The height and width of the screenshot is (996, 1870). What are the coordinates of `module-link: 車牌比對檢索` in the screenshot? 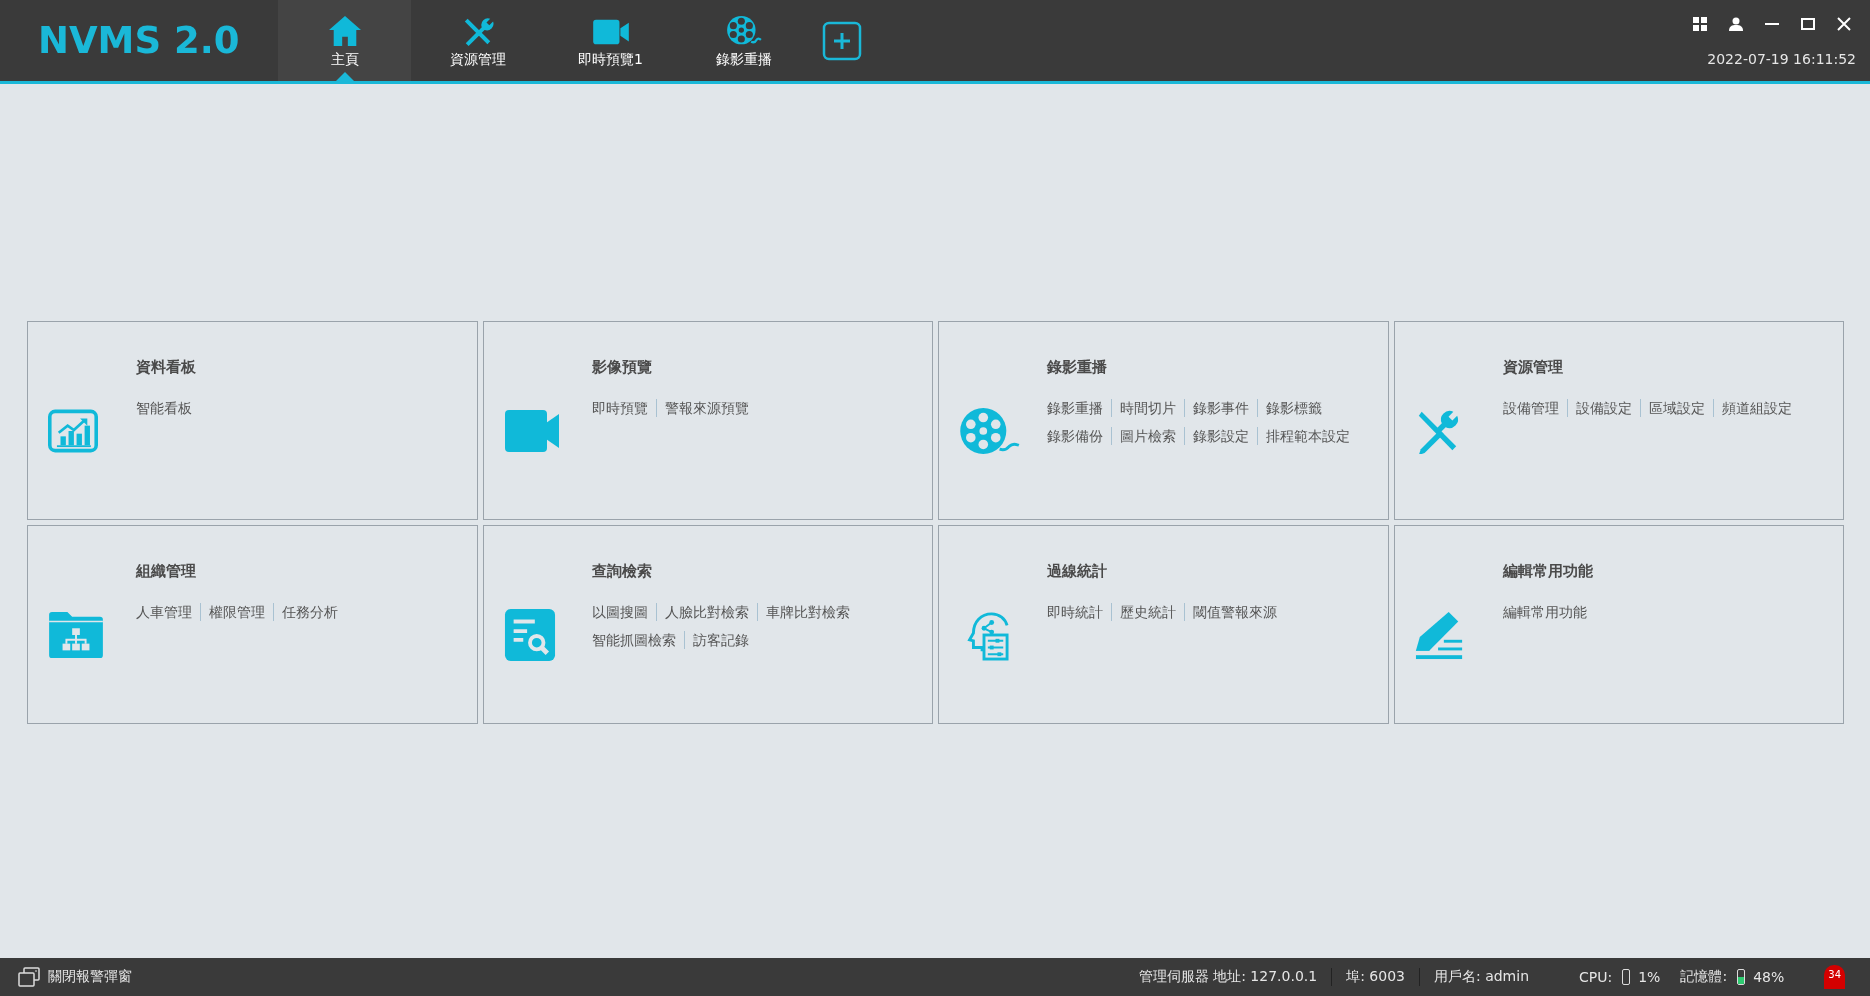 It's located at (807, 612).